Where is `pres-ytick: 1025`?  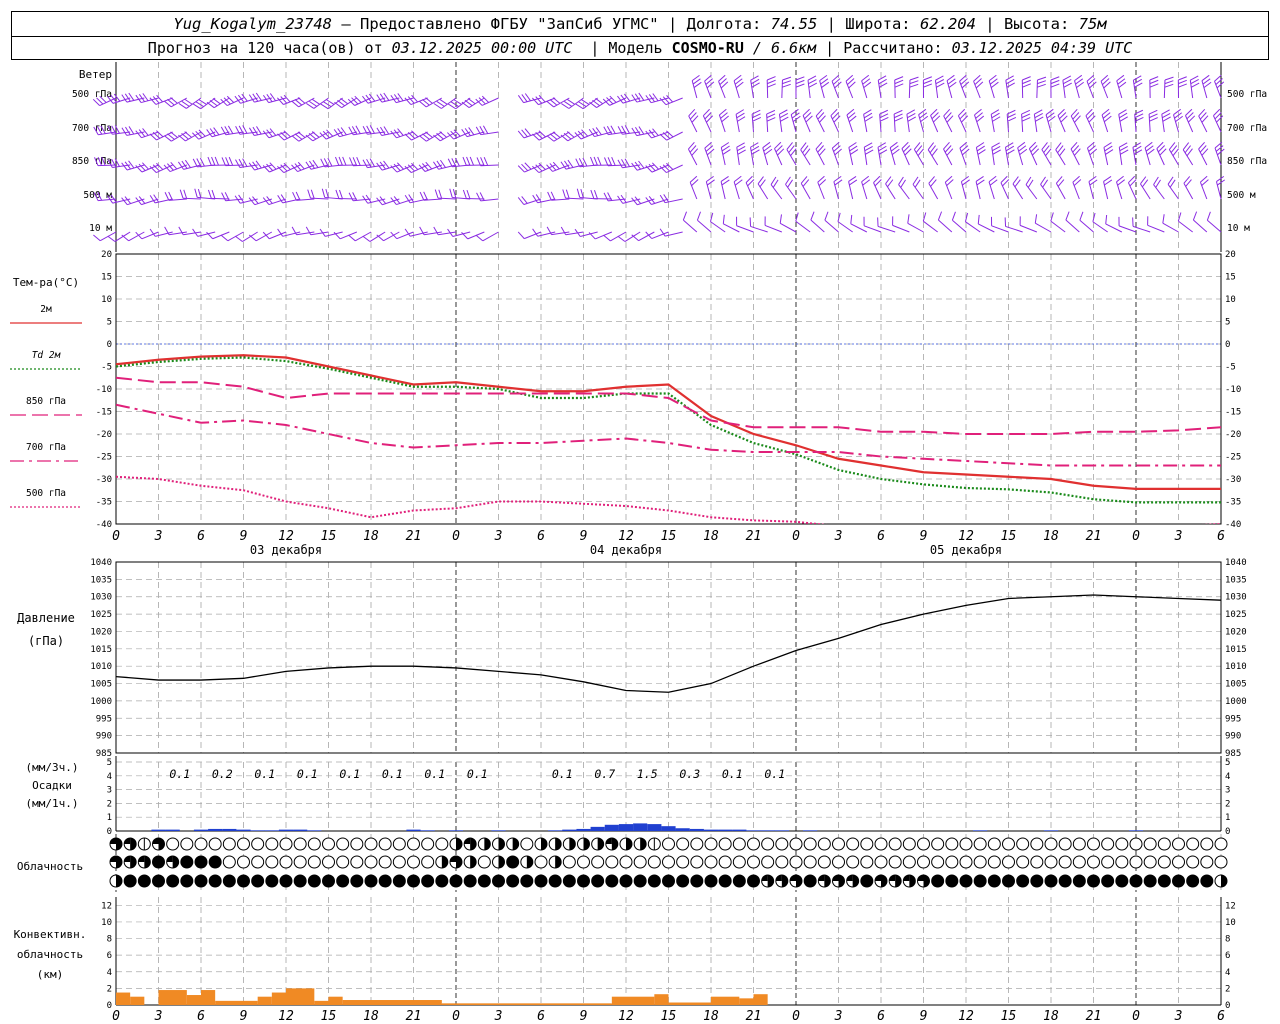
pres-ytick: 1025 is located at coordinates (101, 615).